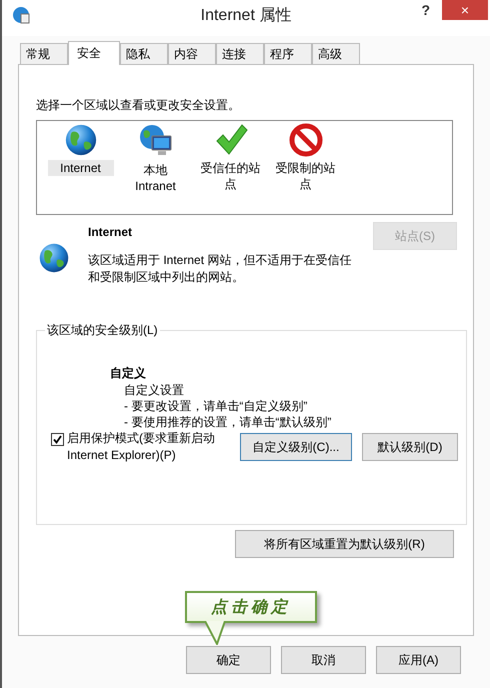 The image size is (490, 688). Describe the element at coordinates (336, 53) in the screenshot. I see `tab: 高级` at that location.